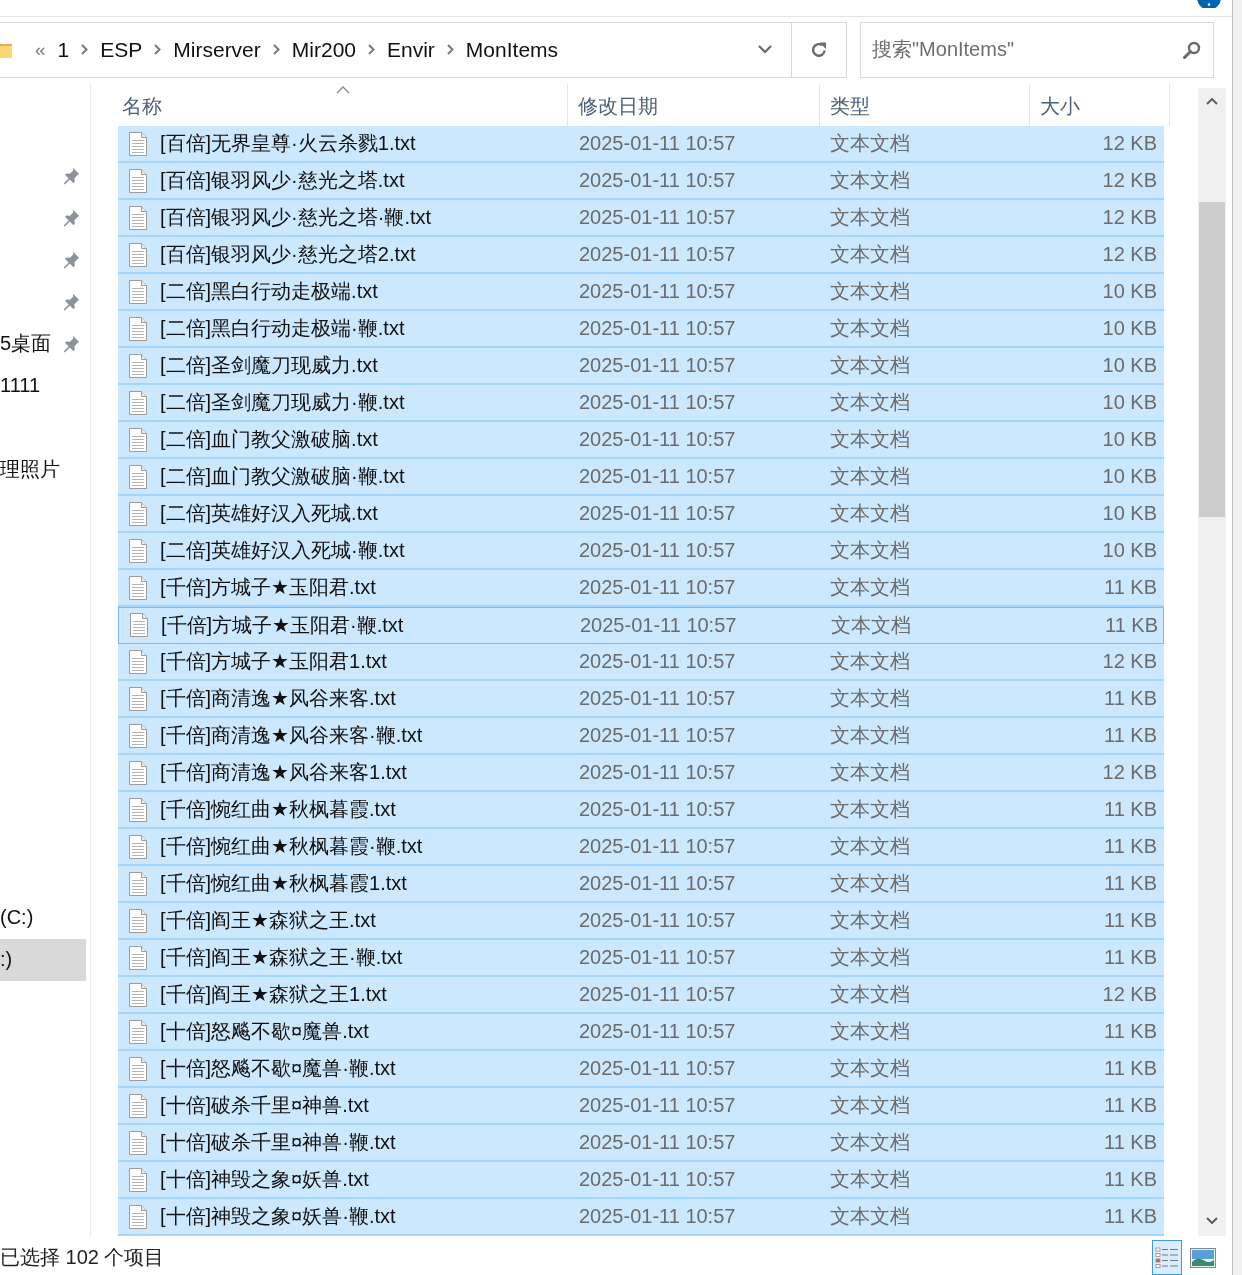  What do you see at coordinates (121, 49) in the screenshot?
I see `breadcrumb-item: ESP` at bounding box center [121, 49].